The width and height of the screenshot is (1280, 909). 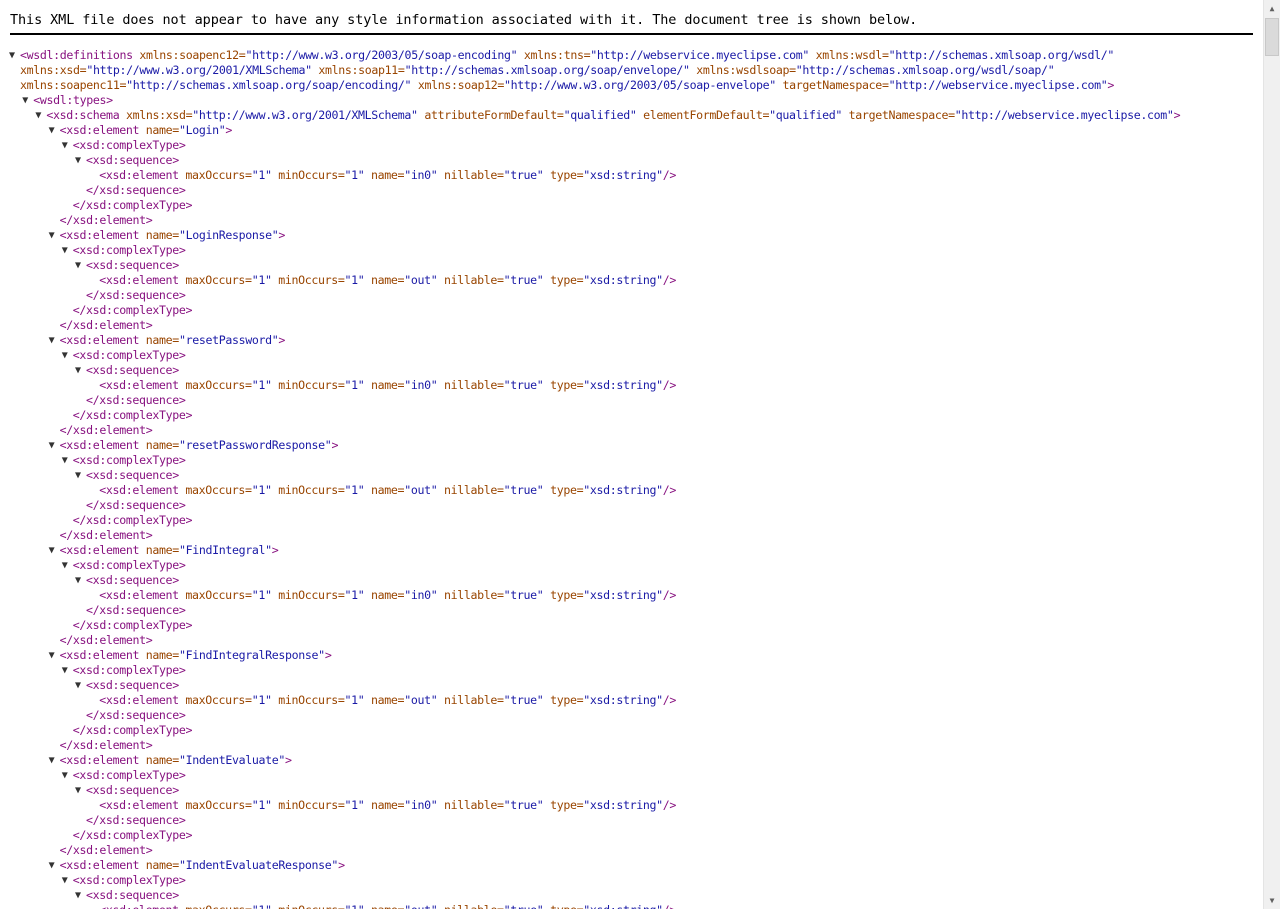 I want to click on scroll-down-arrow-icon: ▼, so click(x=1272, y=900).